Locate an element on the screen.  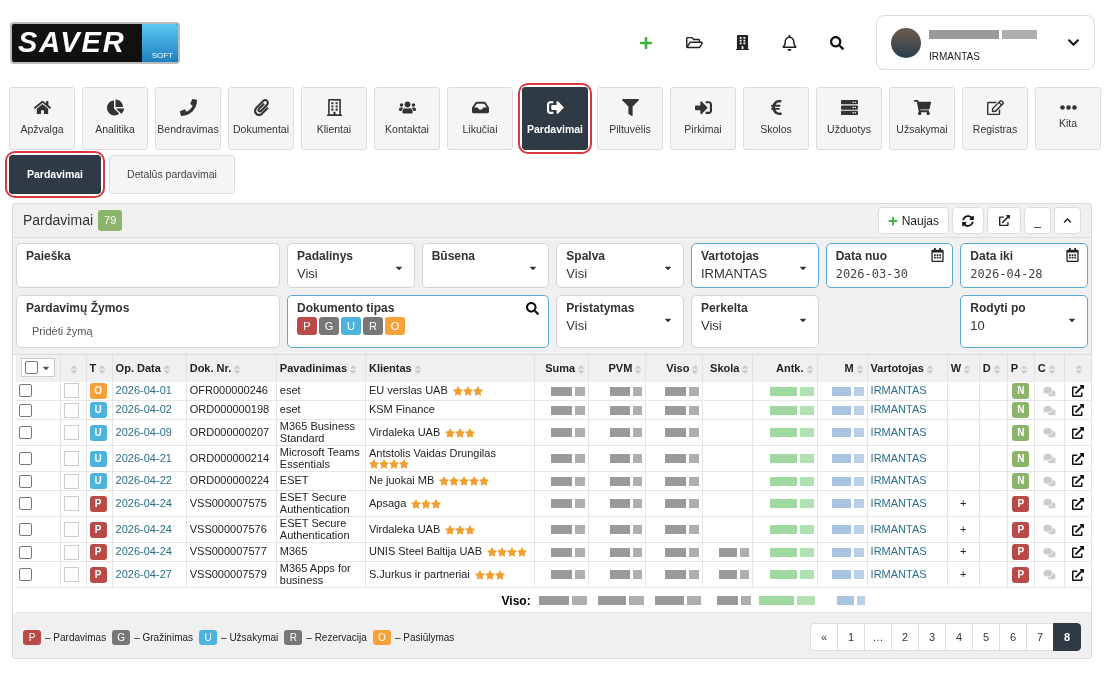
nav-tab: Analitika is located at coordinates (115, 118).